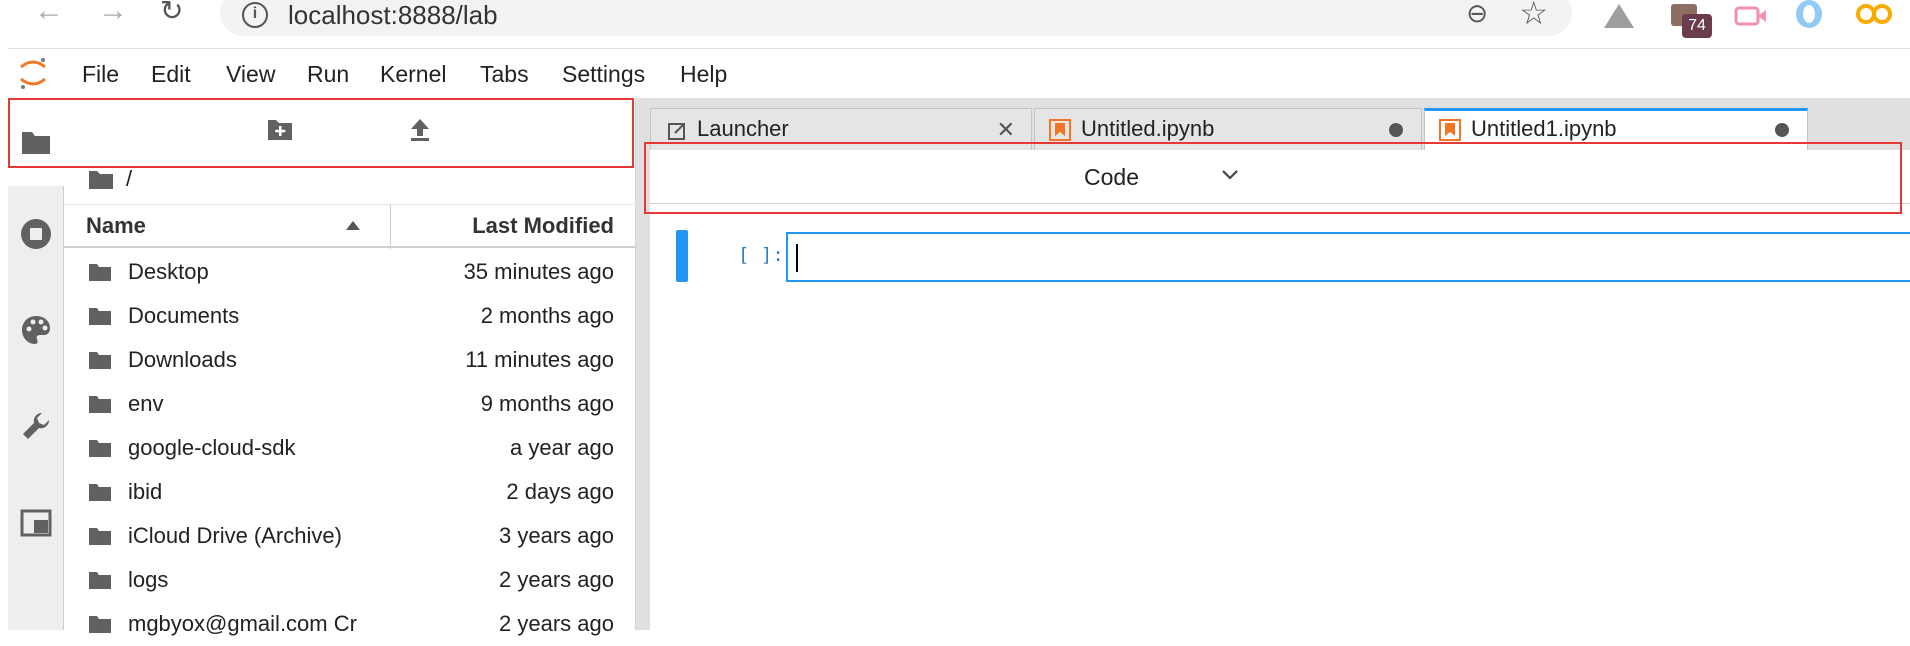 The image size is (1910, 646). I want to click on info-icon: i, so click(255, 15).